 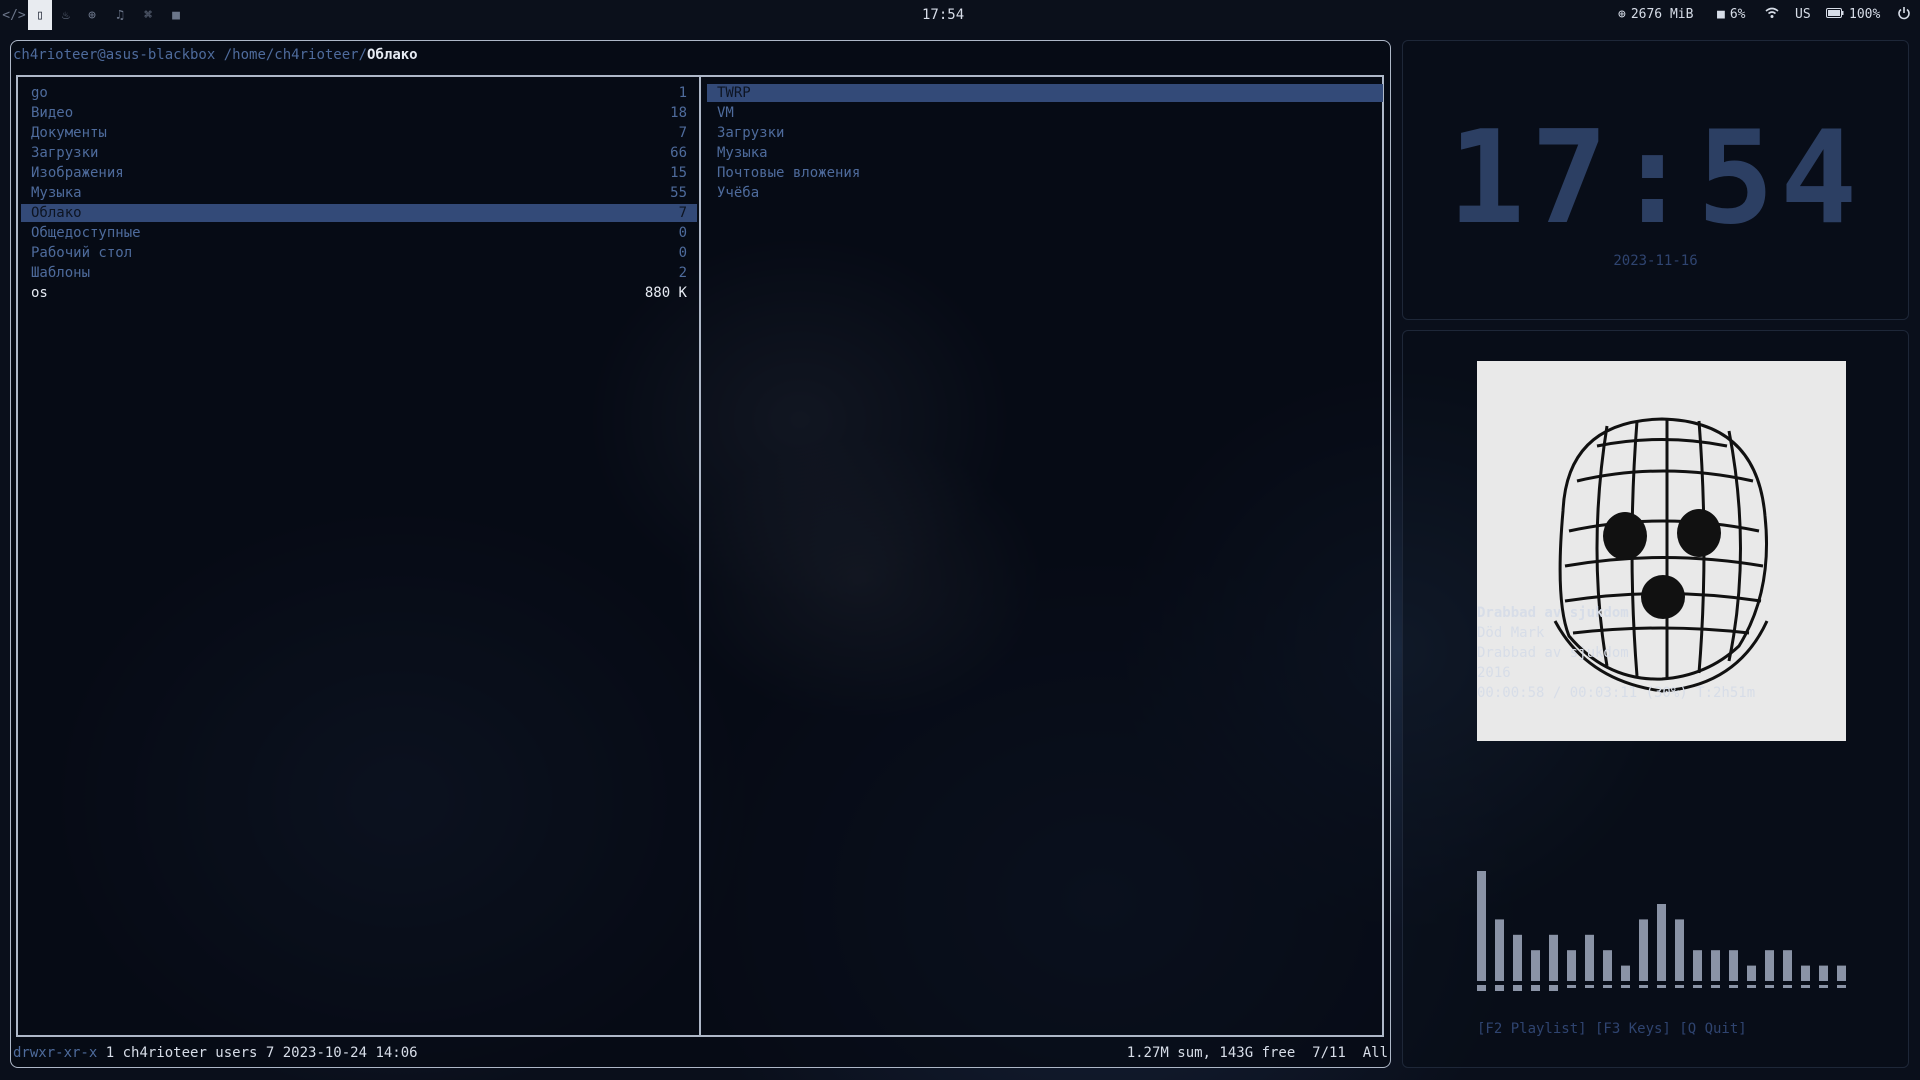 I want to click on directory-entry: Рабочий стол 0, so click(x=359, y=253).